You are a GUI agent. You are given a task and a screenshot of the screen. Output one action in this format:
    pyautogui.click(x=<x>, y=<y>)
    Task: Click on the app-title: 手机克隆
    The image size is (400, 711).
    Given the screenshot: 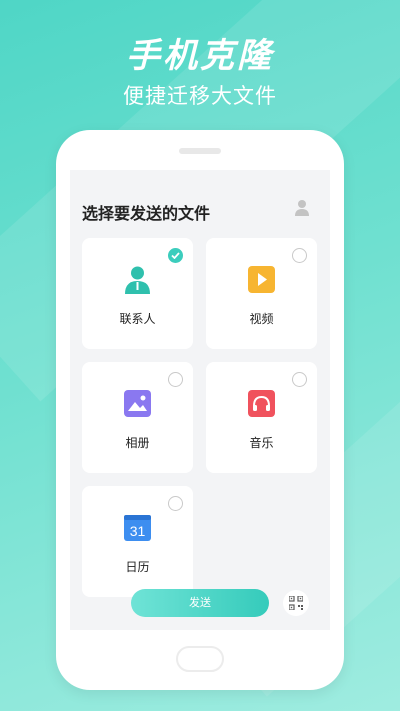 What is the action you would take?
    pyautogui.click(x=200, y=56)
    